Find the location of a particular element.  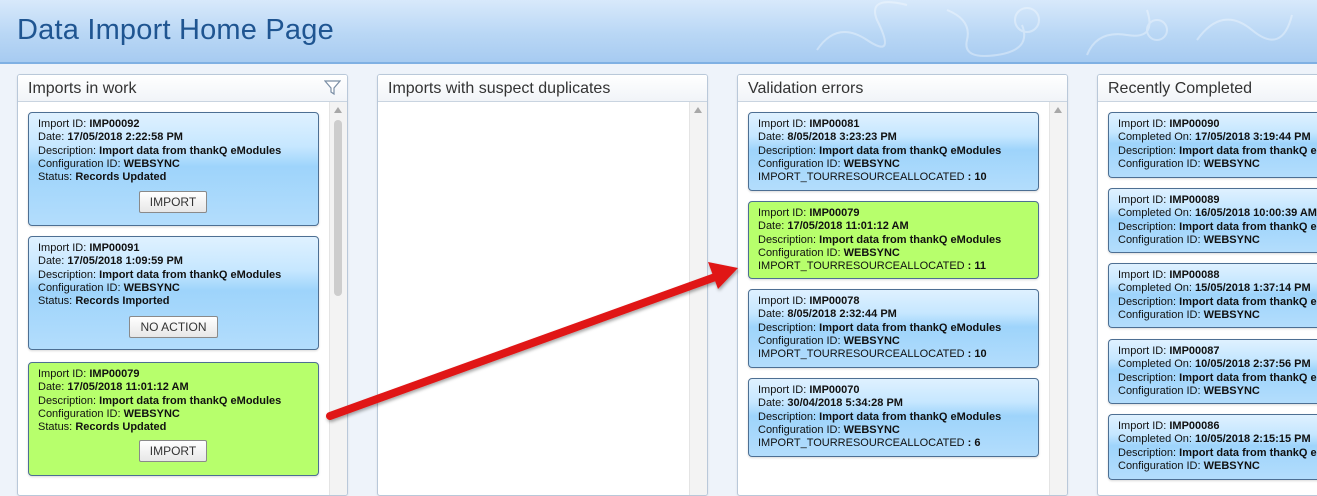

puzzle-pattern-icon is located at coordinates (1054, 29).